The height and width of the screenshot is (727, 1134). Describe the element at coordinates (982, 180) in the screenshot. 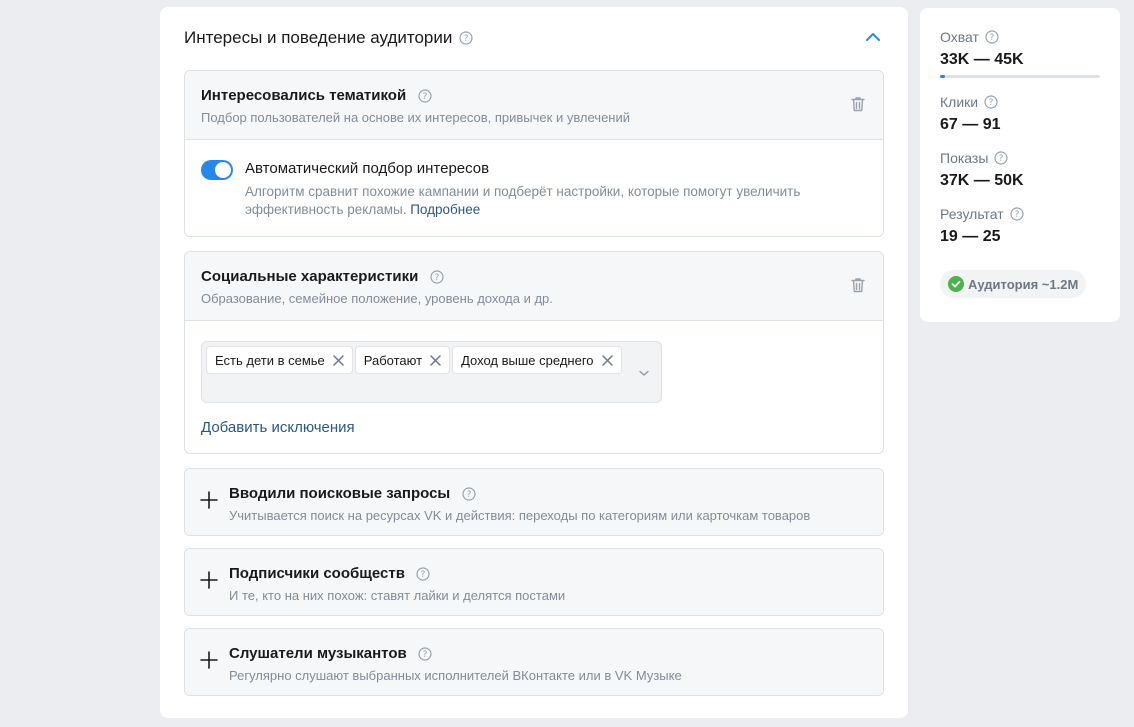

I see `metric-value: 37K — 50K` at that location.